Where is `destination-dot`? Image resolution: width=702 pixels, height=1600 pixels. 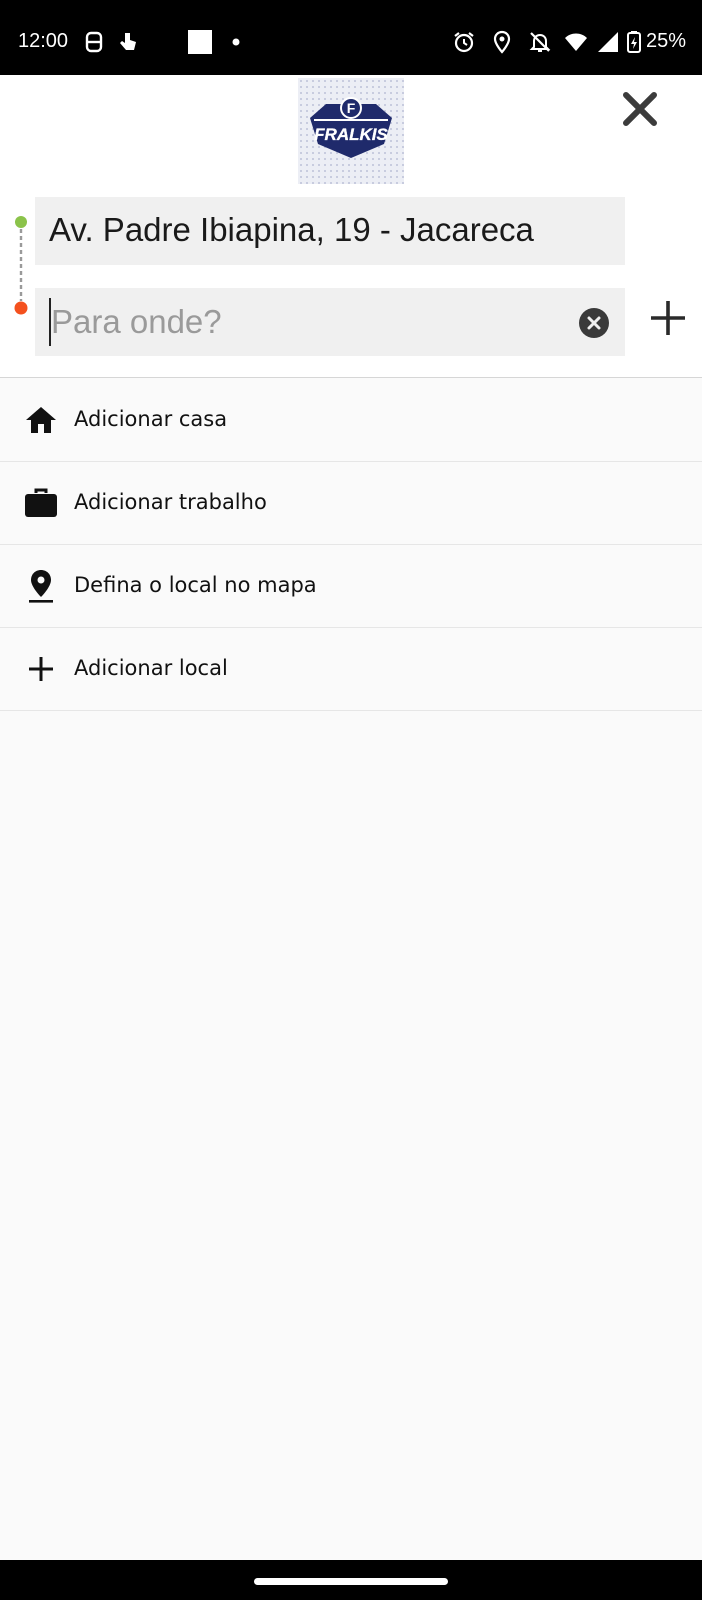 destination-dot is located at coordinates (21, 308).